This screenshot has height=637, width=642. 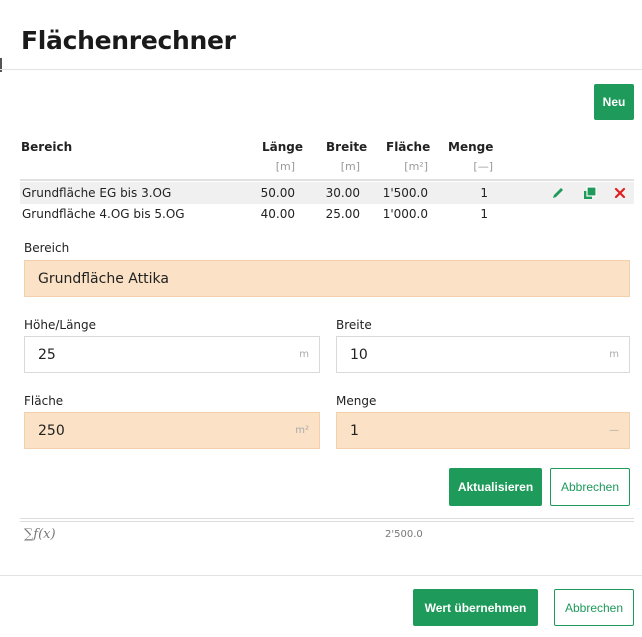 I want to click on copy-icon, so click(x=590, y=193).